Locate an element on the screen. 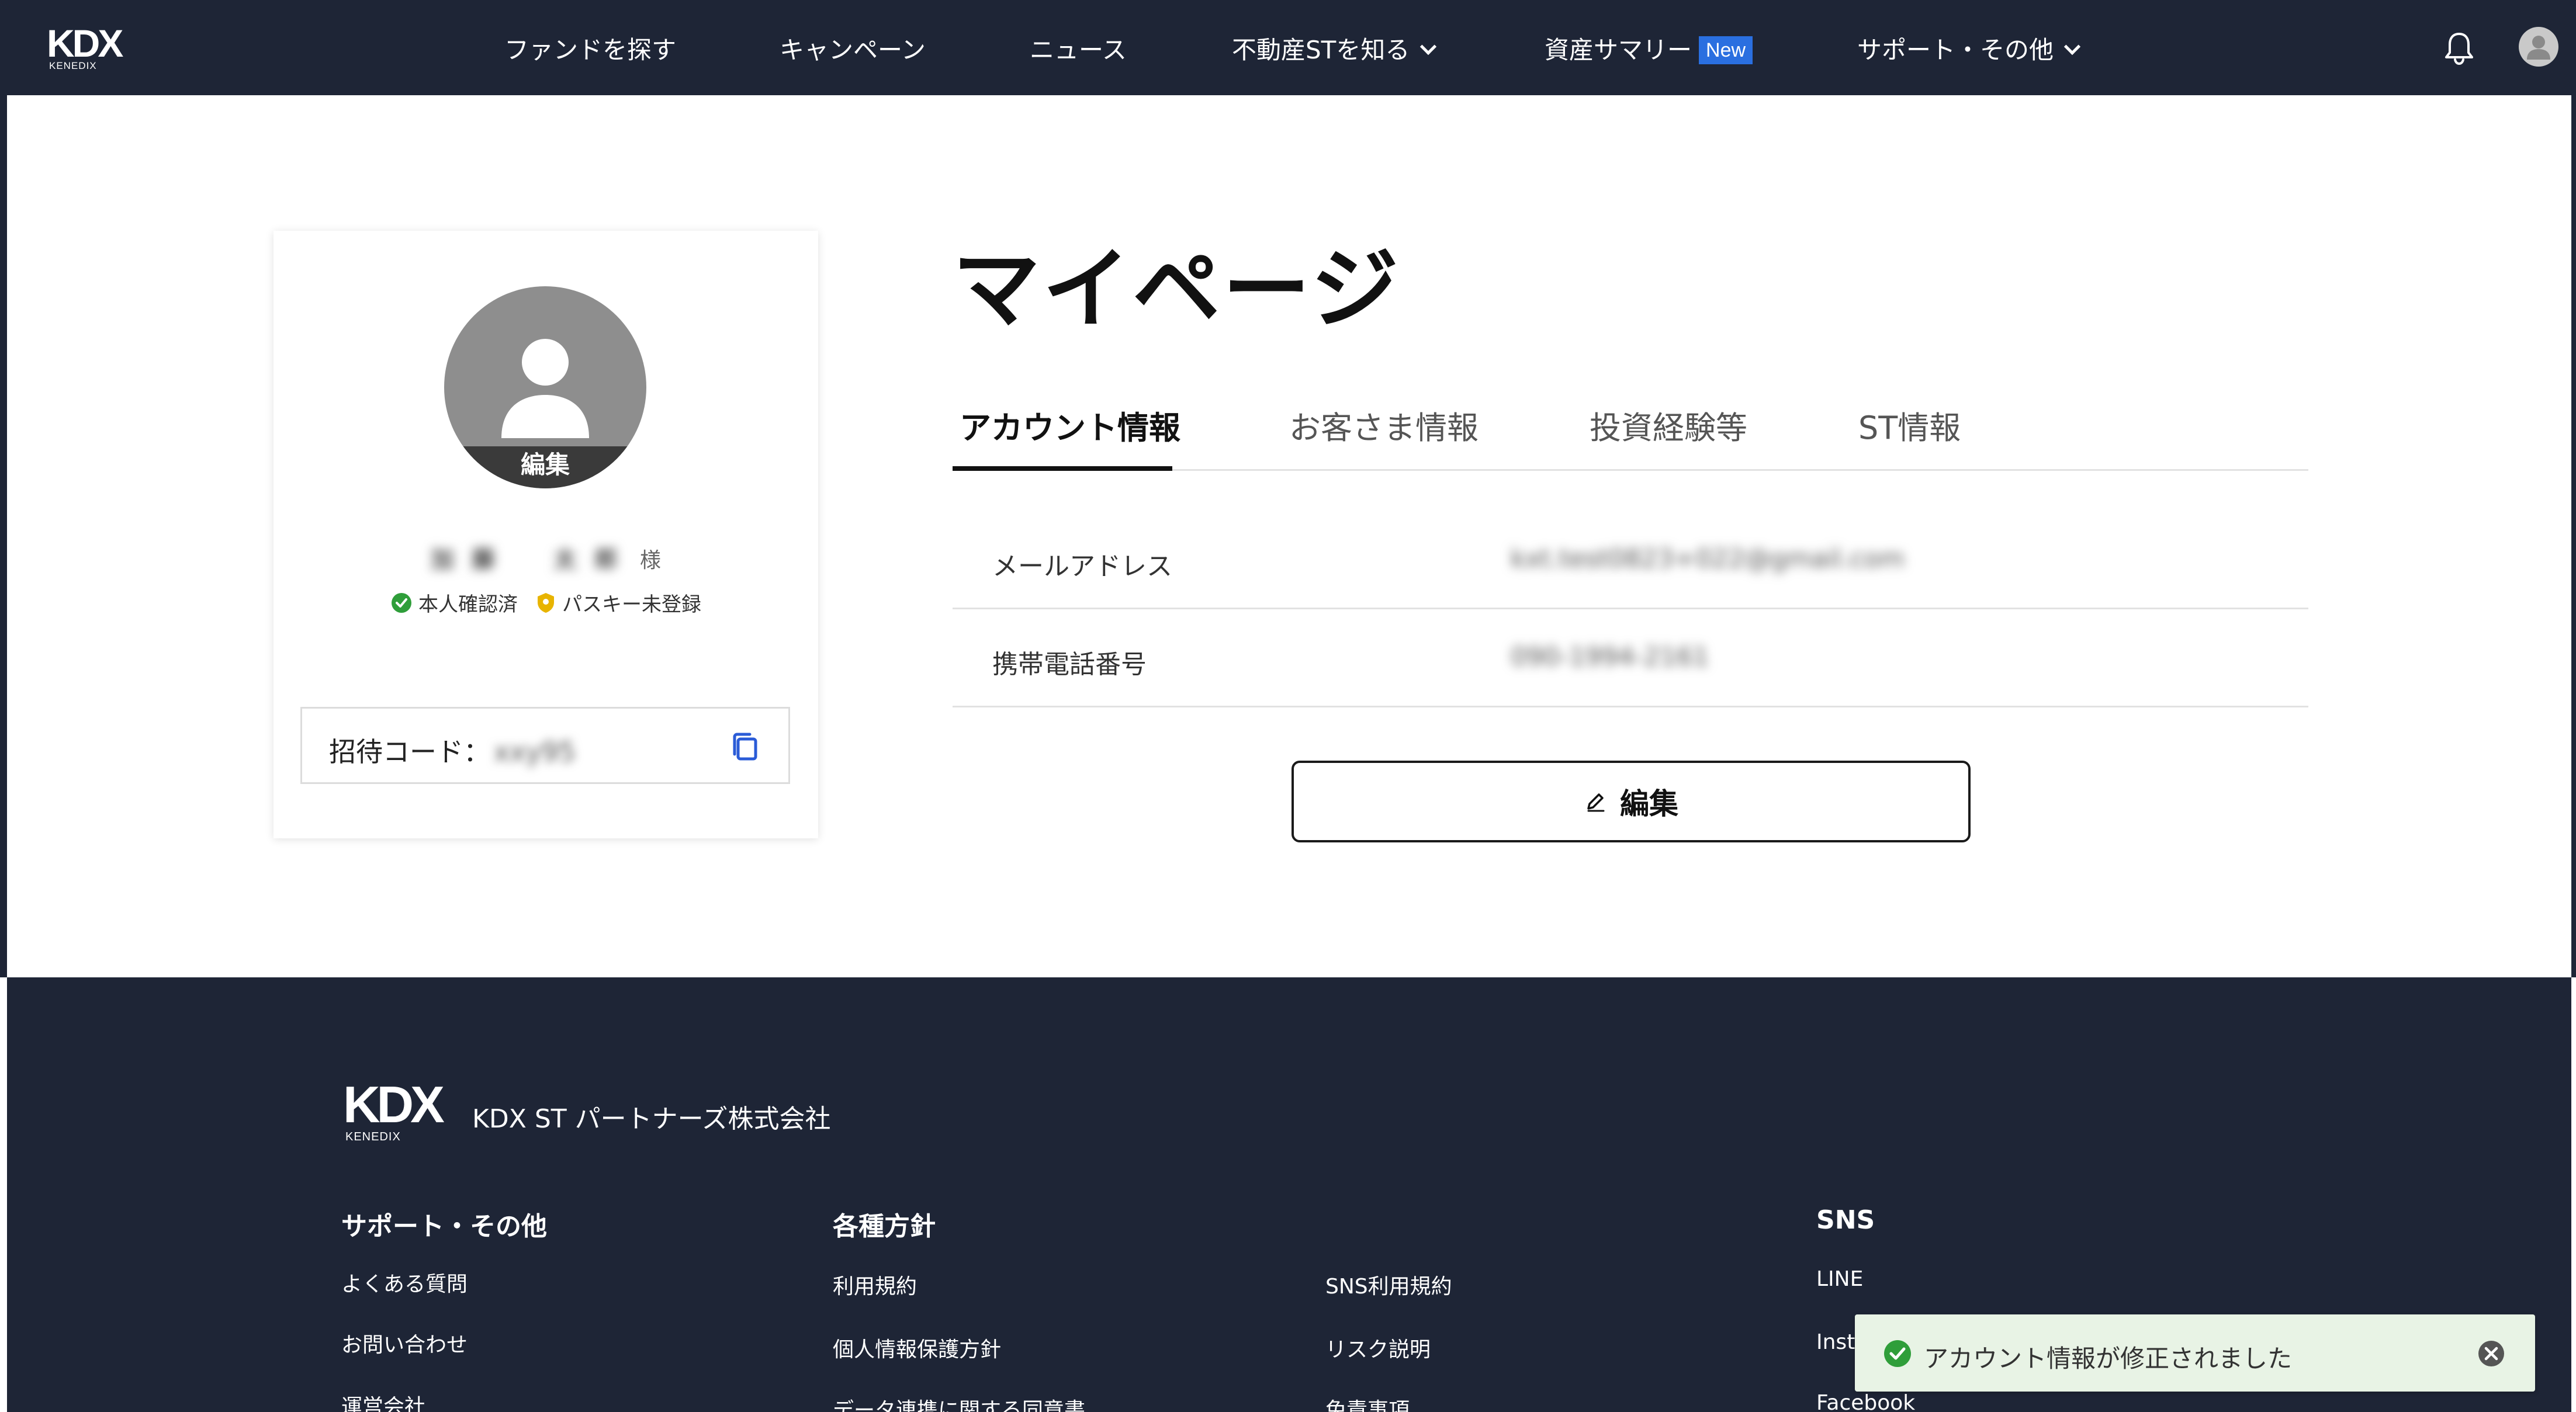 The height and width of the screenshot is (1412, 2576). nav-learn-st-label: 不動産STを知る is located at coordinates (1321, 50).